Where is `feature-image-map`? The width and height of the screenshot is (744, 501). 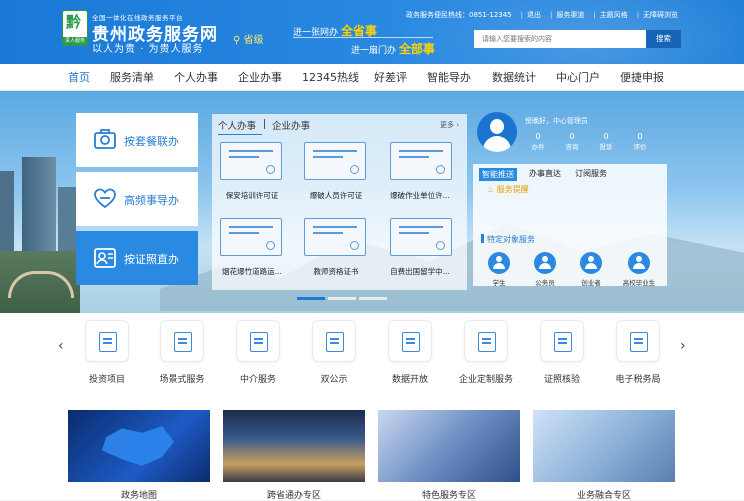 feature-image-map is located at coordinates (139, 446).